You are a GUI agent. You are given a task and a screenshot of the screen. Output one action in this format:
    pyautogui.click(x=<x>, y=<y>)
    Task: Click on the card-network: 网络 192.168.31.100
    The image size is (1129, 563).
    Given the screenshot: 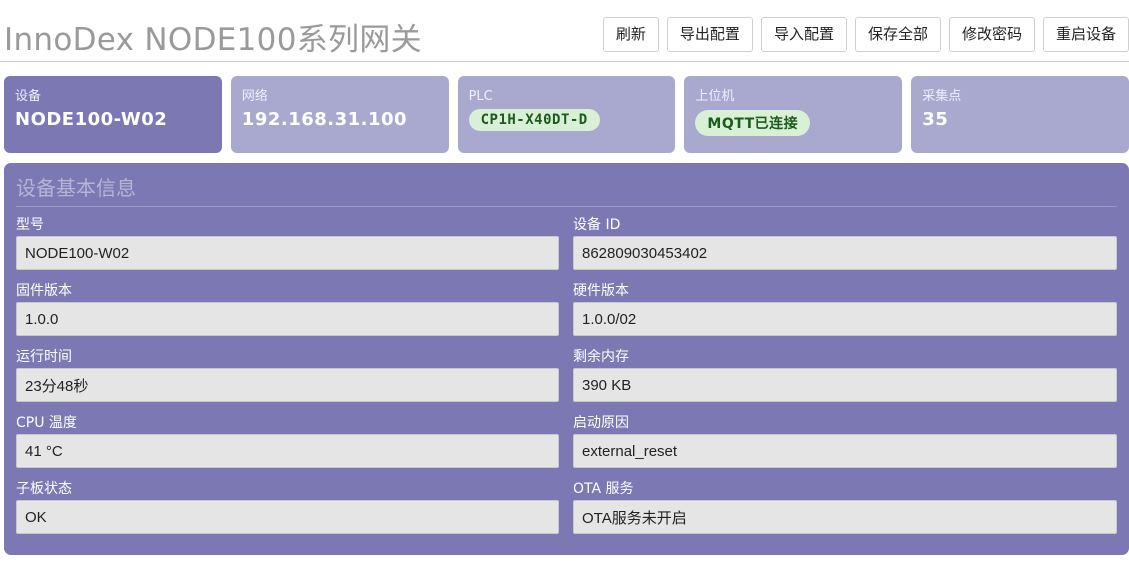 What is the action you would take?
    pyautogui.click(x=339, y=114)
    